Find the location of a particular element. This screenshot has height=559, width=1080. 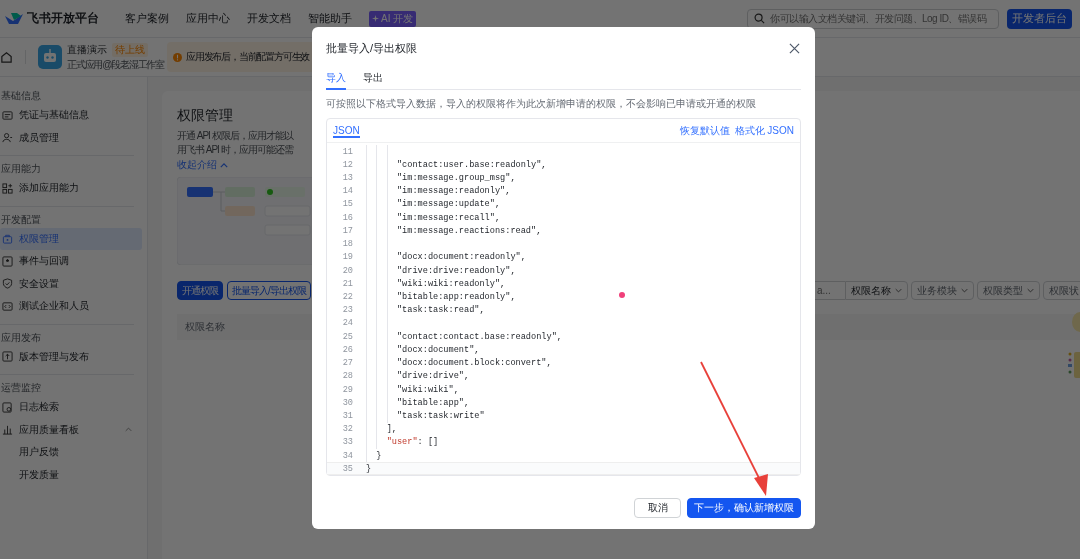

ai-badge: AI 开发 is located at coordinates (393, 18).